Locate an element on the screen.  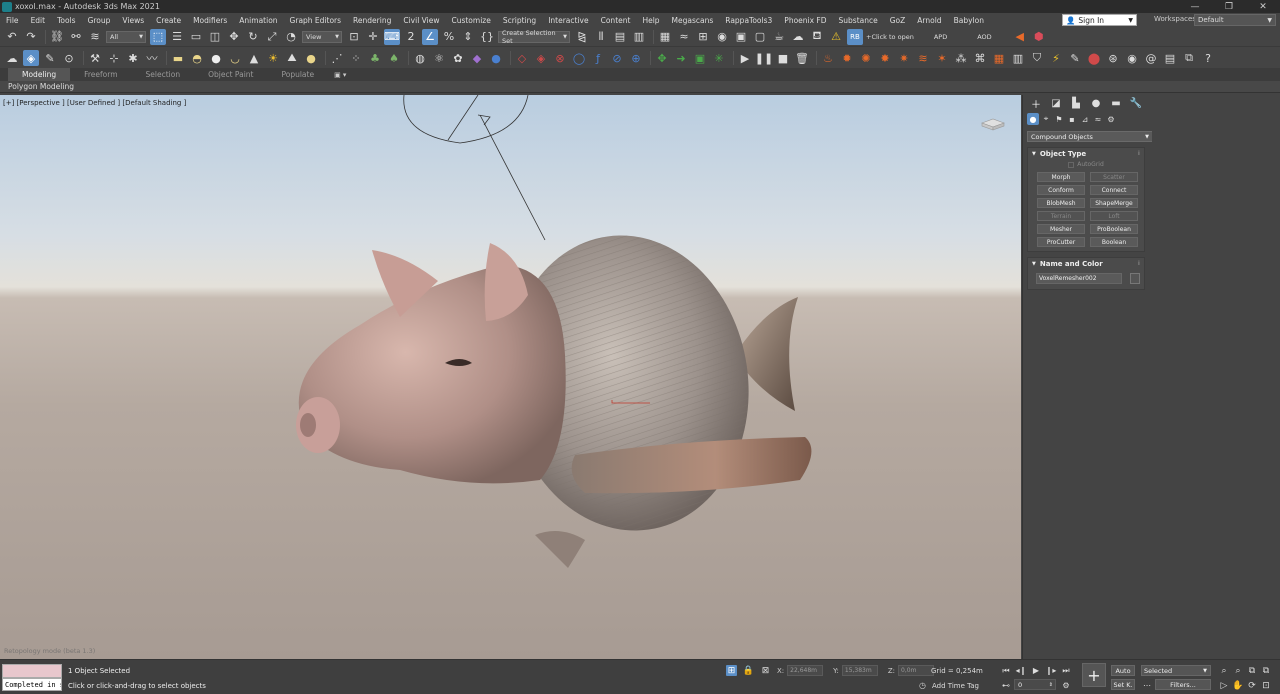
toggle-ribbon-icon: ▦ is located at coordinates (665, 37).